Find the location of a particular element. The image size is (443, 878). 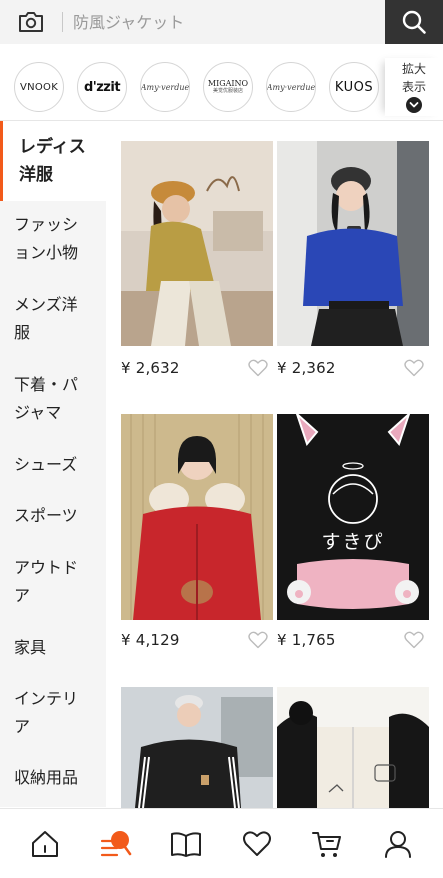

camera-search-button is located at coordinates (31, 22).